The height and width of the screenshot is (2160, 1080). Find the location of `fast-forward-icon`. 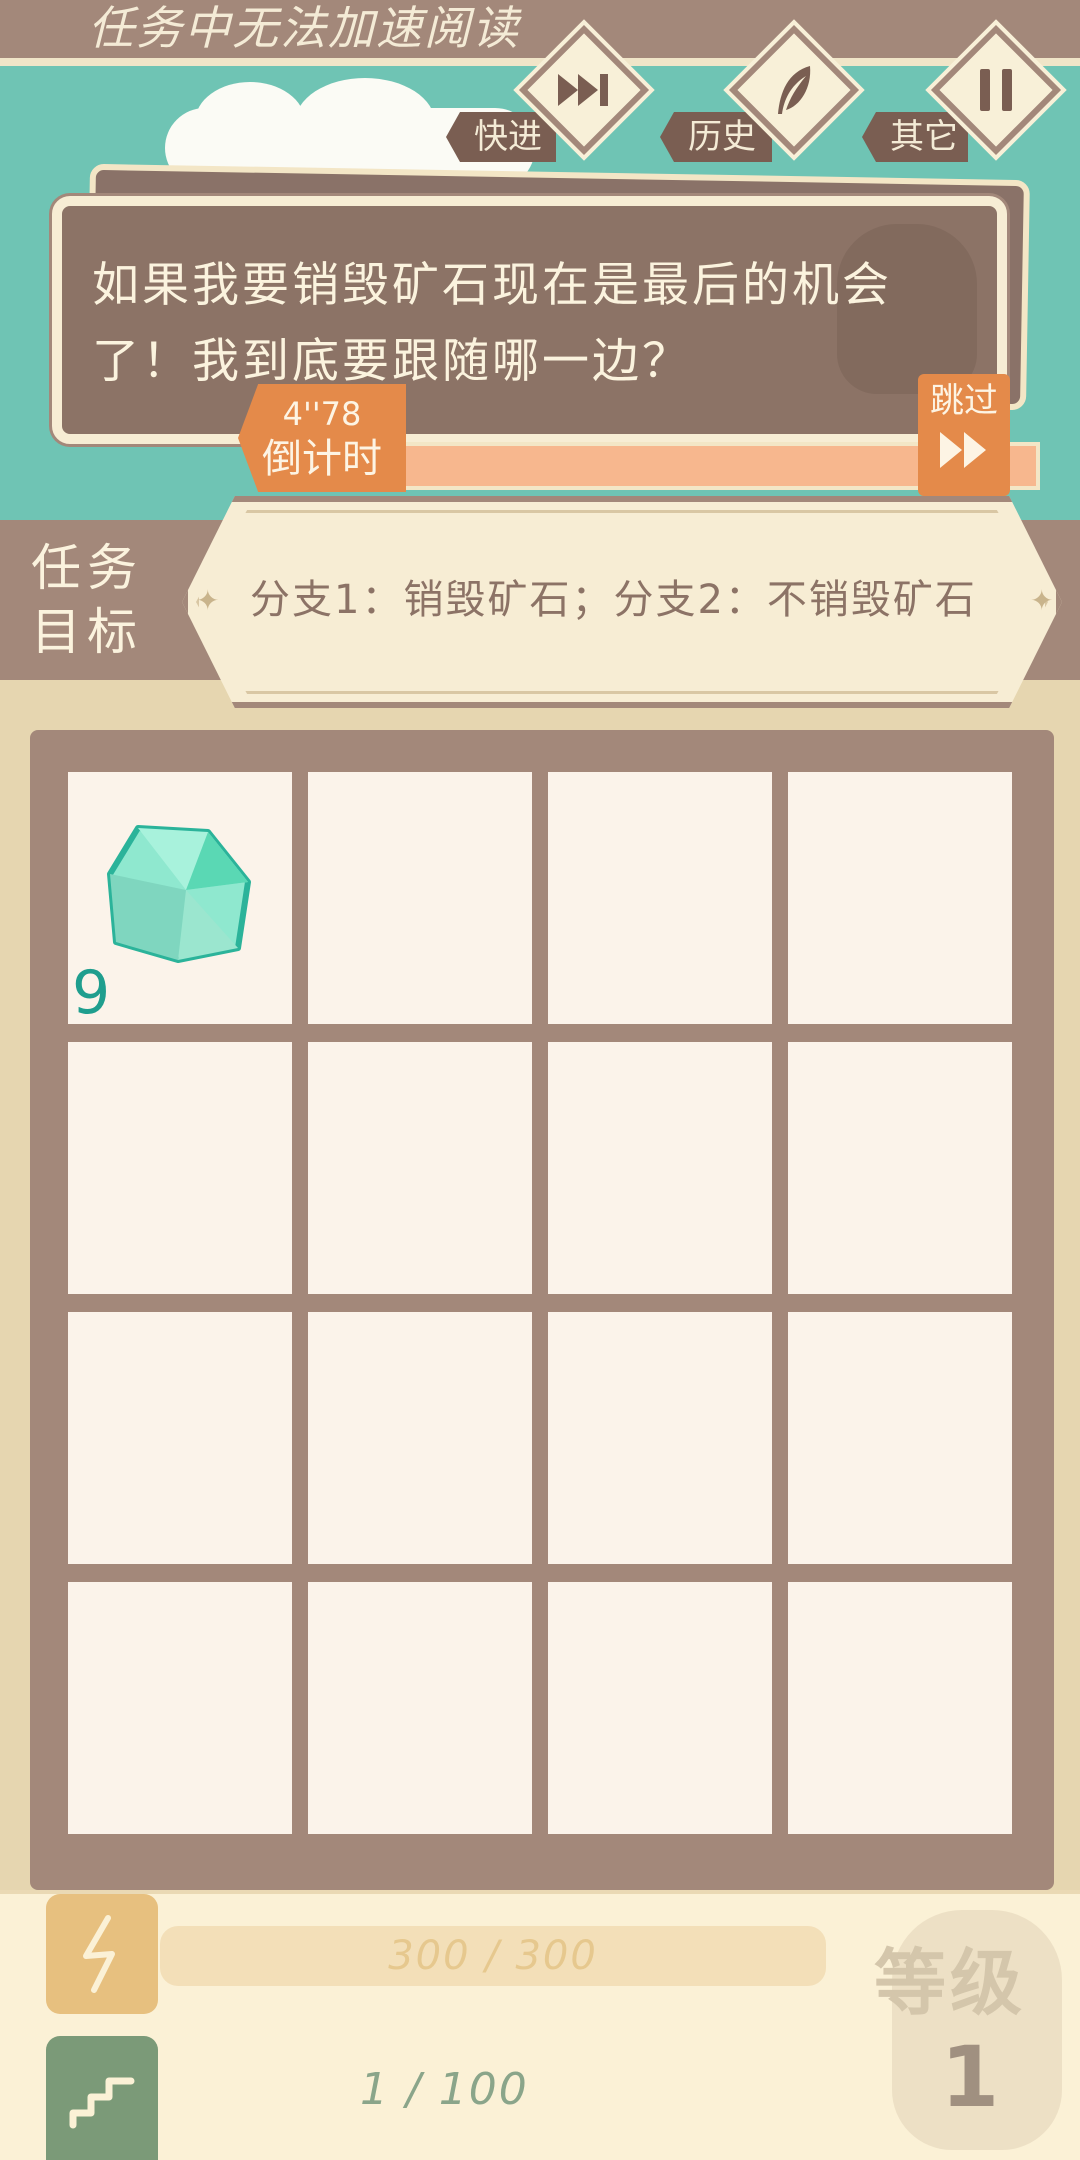

fast-forward-icon is located at coordinates (584, 90).